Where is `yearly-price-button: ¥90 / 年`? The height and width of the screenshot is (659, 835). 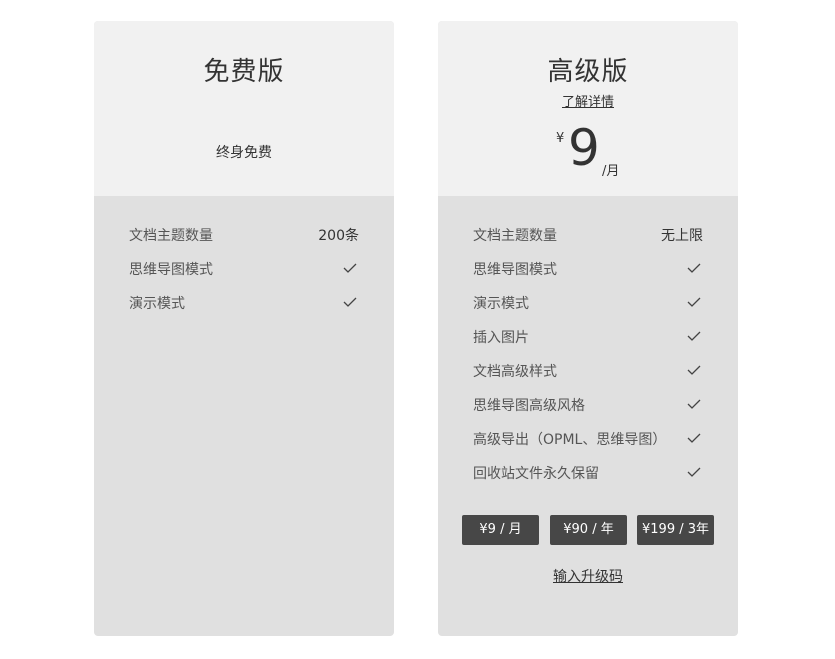
yearly-price-button: ¥90 / 年 is located at coordinates (588, 530).